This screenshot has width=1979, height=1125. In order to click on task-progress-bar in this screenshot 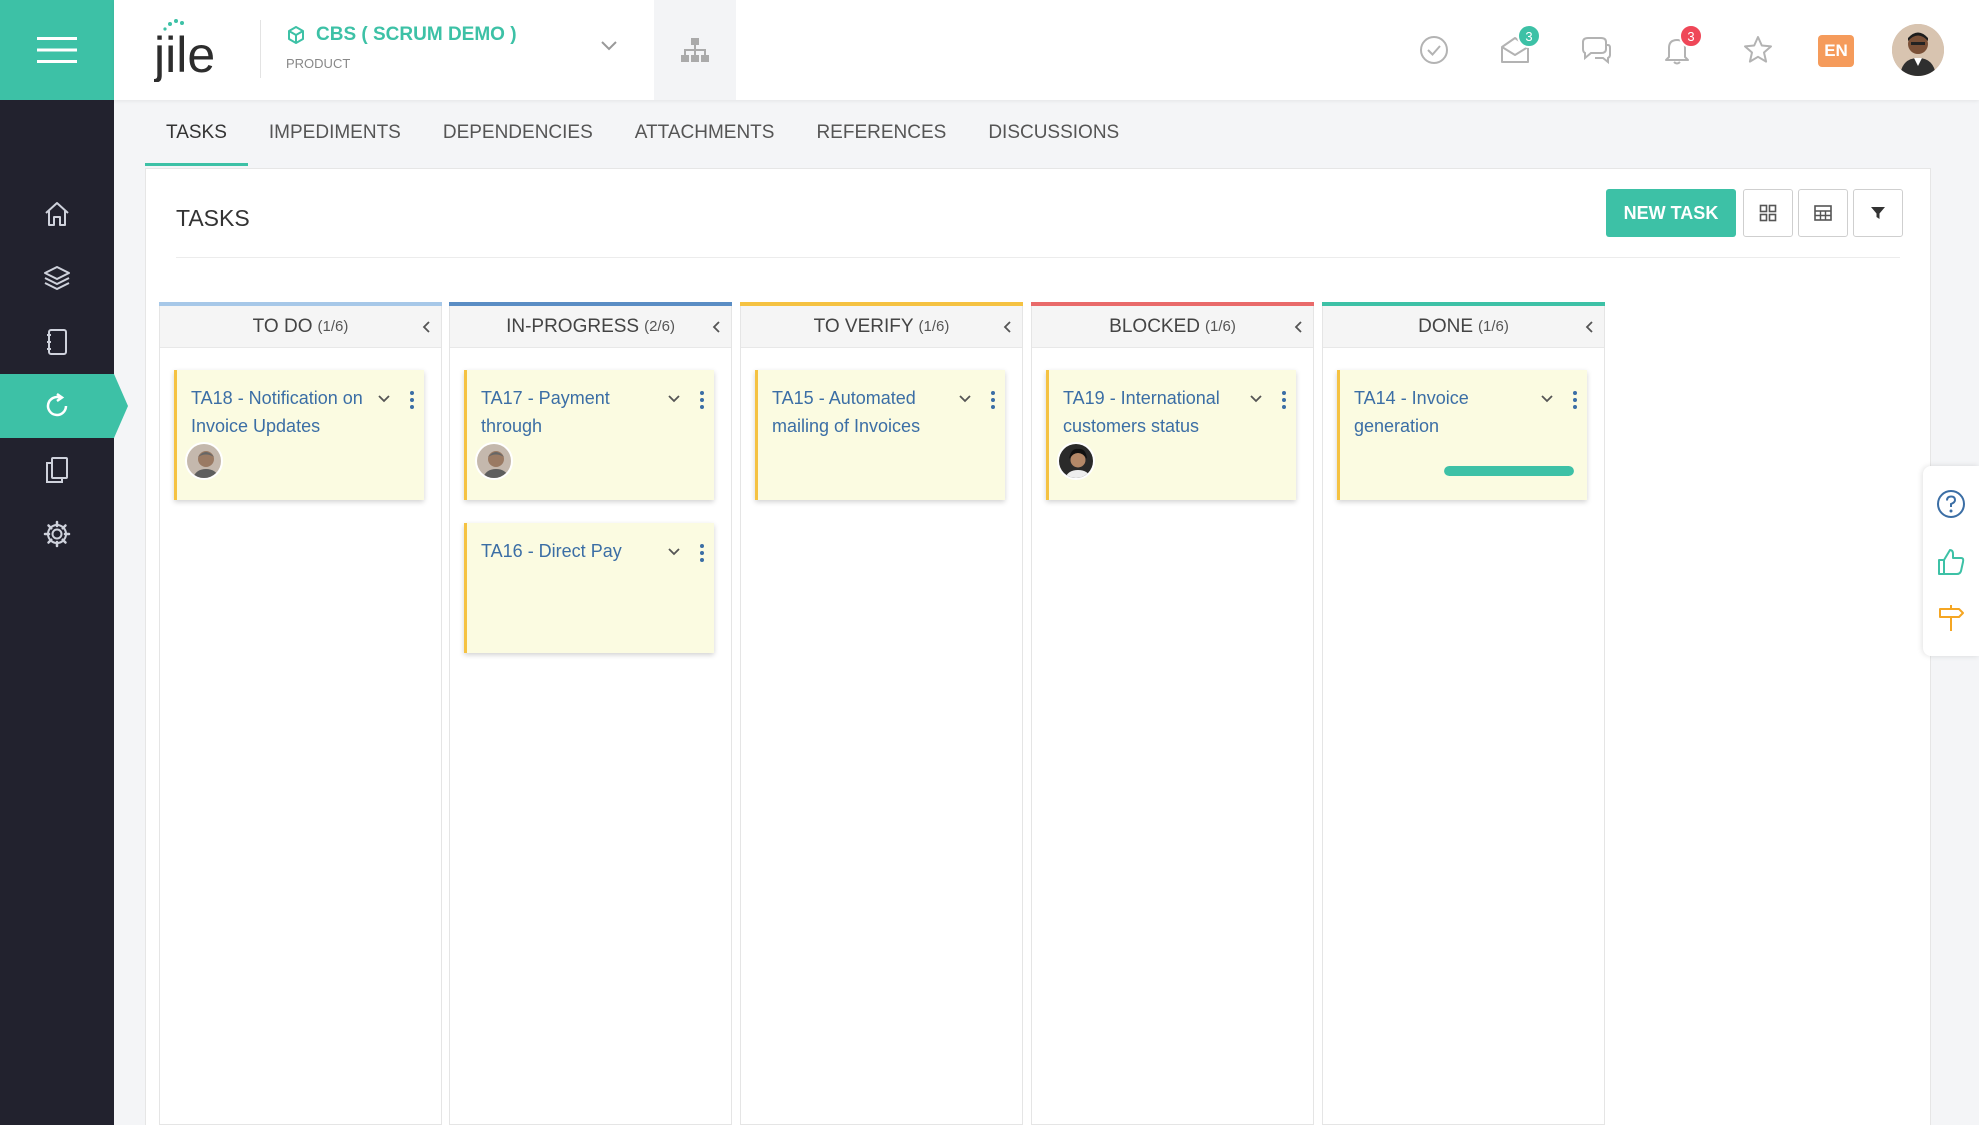, I will do `click(1509, 471)`.